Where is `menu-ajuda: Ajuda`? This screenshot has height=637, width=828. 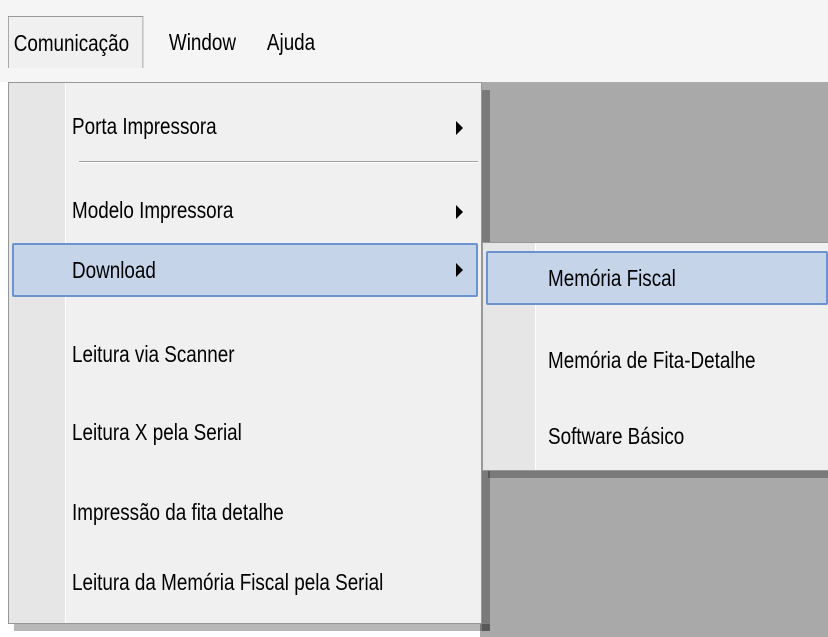
menu-ajuda: Ajuda is located at coordinates (291, 42).